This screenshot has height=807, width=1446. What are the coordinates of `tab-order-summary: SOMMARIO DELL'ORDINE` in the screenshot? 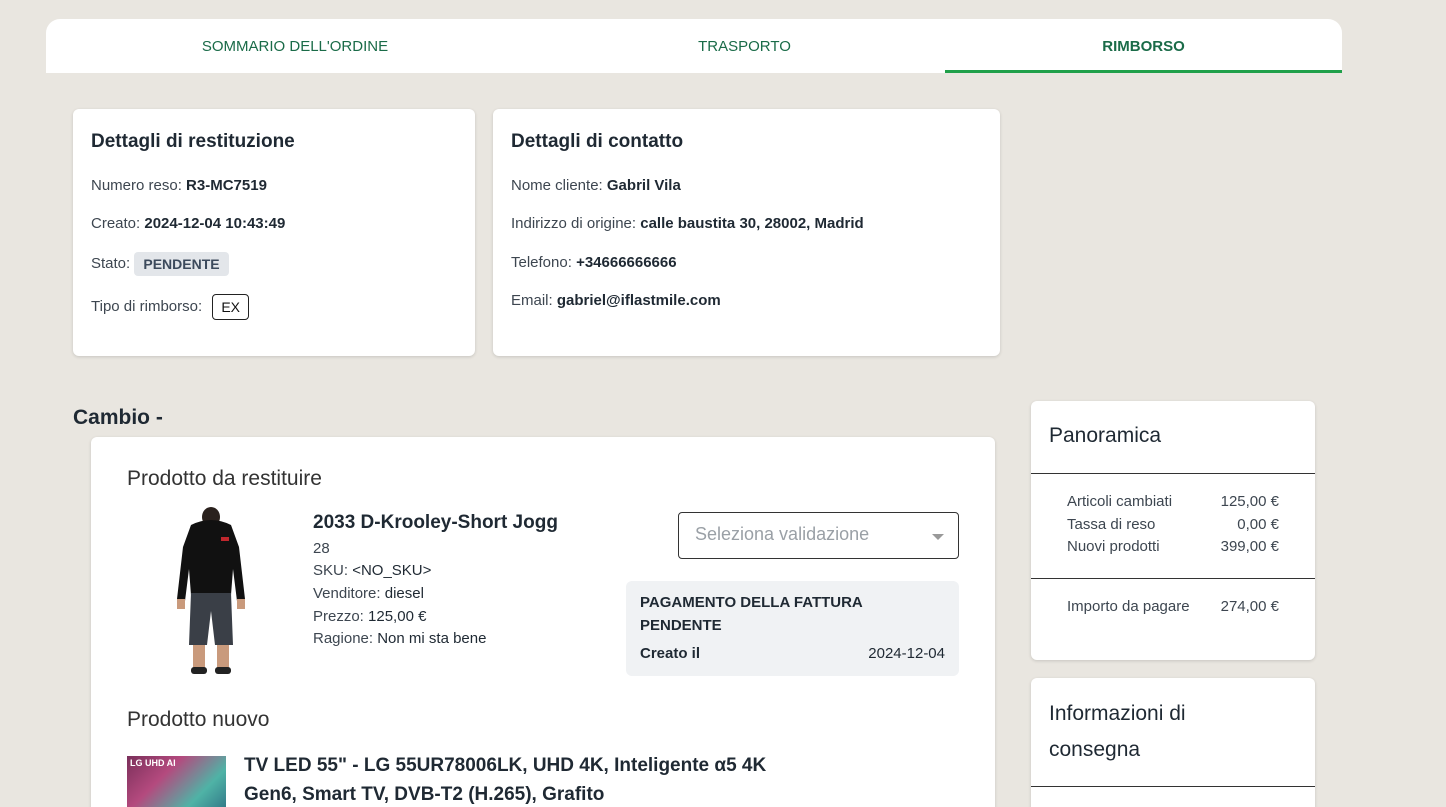 It's located at (295, 46).